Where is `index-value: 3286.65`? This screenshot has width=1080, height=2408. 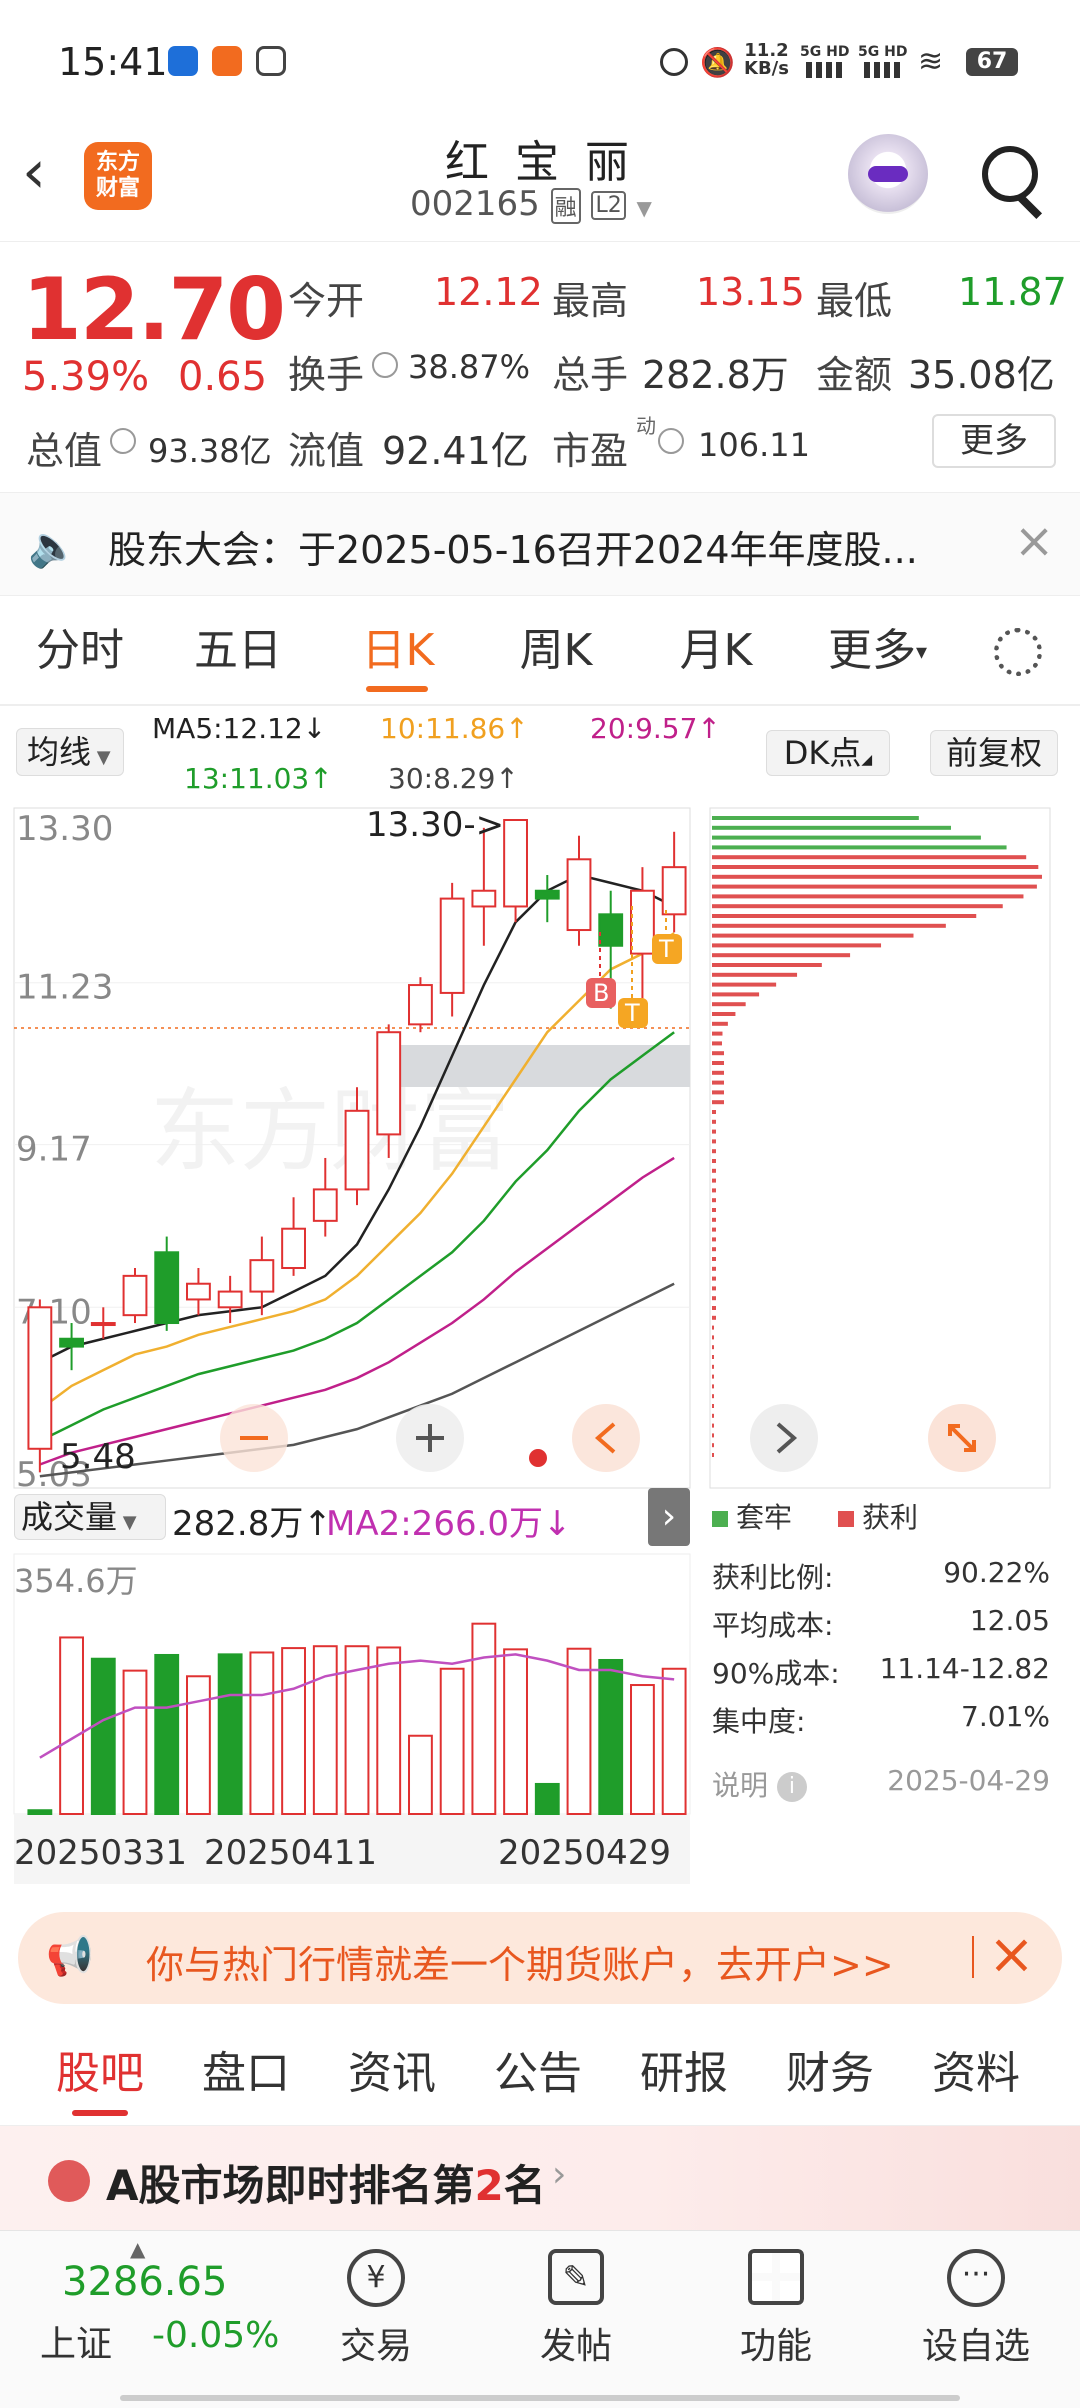
index-value: 3286.65 is located at coordinates (144, 2282).